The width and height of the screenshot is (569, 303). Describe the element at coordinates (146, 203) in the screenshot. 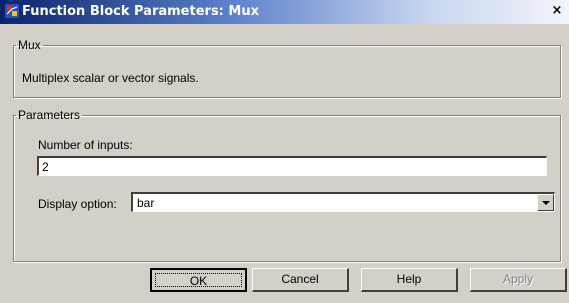

I see `display-option-value: bar` at that location.